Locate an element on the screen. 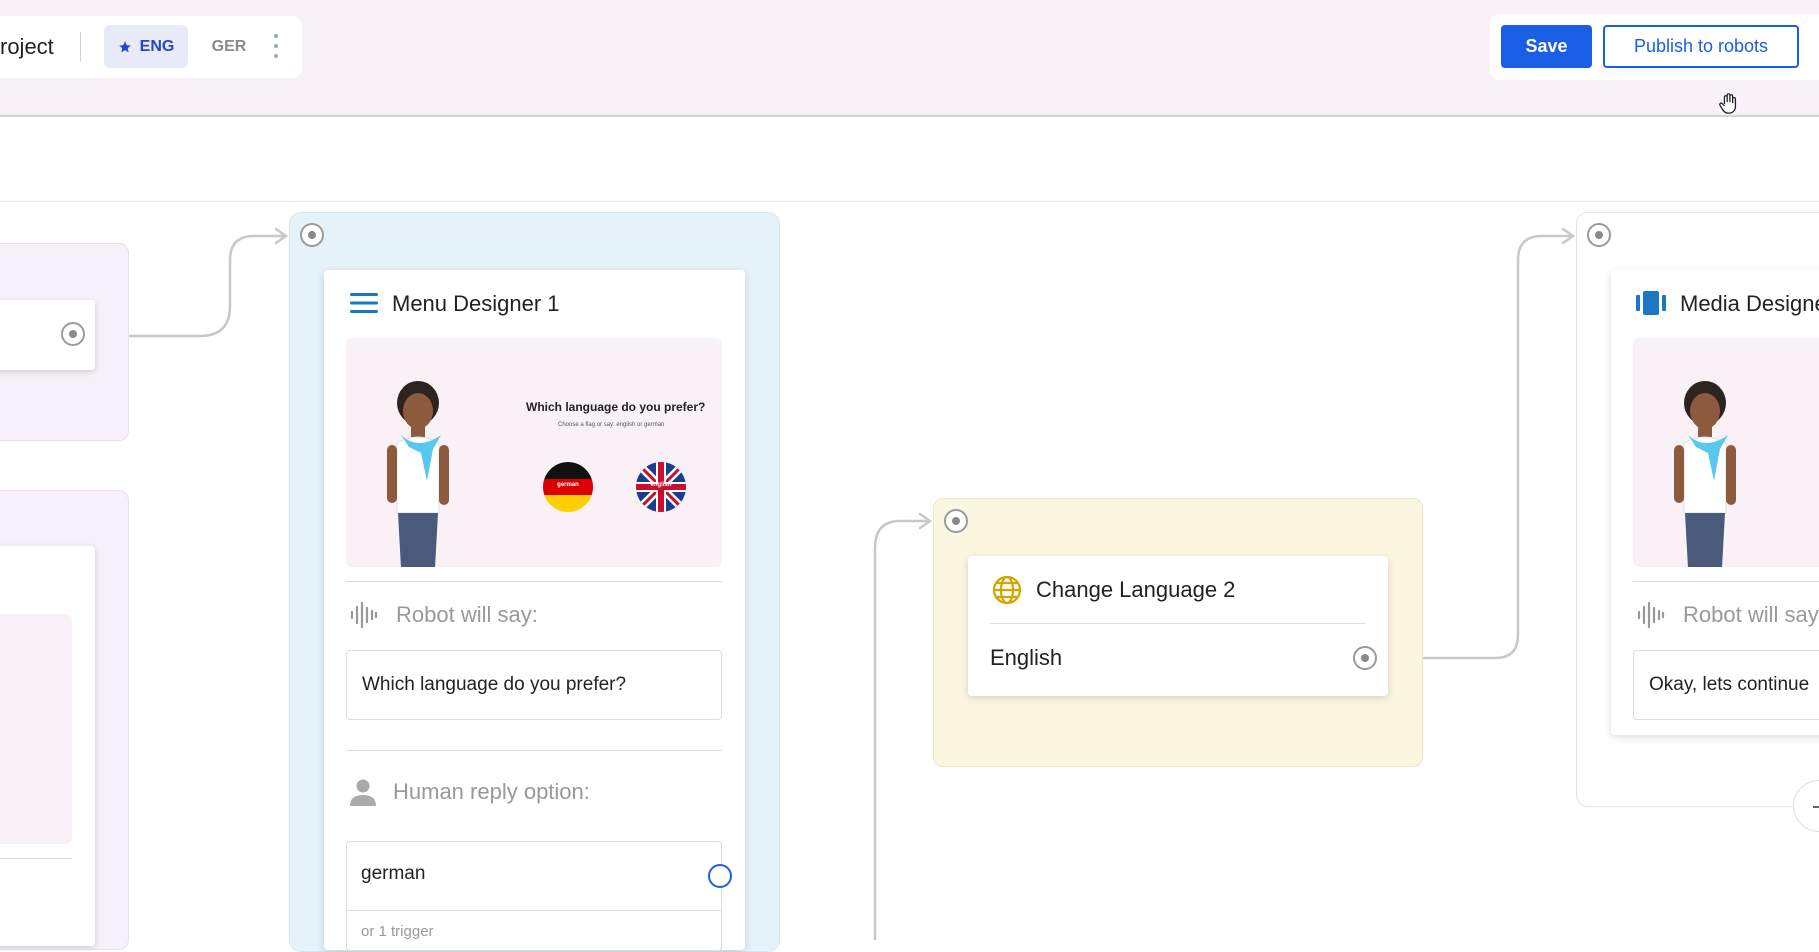 The width and height of the screenshot is (1819, 952). reply-output-port is located at coordinates (720, 876).